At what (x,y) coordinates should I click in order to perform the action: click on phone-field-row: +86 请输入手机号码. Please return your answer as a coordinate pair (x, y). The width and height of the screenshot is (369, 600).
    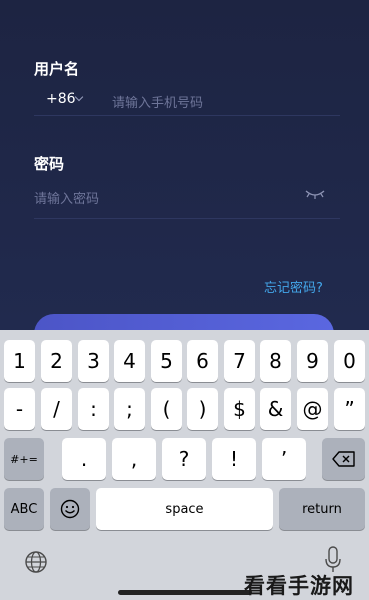
    Looking at the image, I should click on (187, 102).